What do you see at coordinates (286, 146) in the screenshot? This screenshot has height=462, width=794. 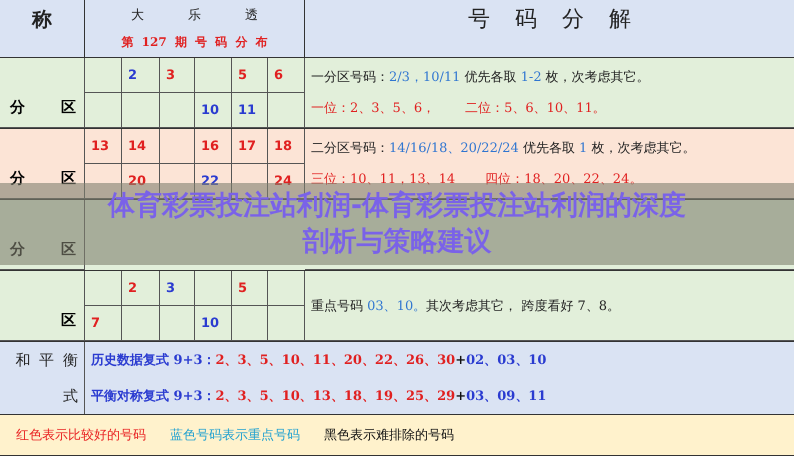 I see `number-cell: 18` at bounding box center [286, 146].